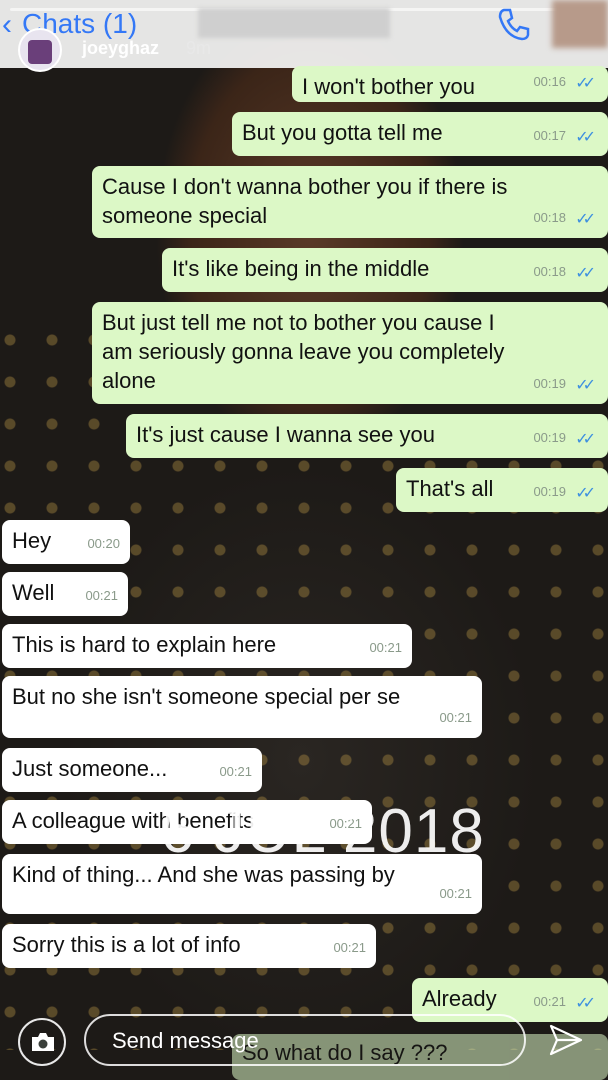  I want to click on date-overlay-text: 6 JUL 2018, so click(322, 831).